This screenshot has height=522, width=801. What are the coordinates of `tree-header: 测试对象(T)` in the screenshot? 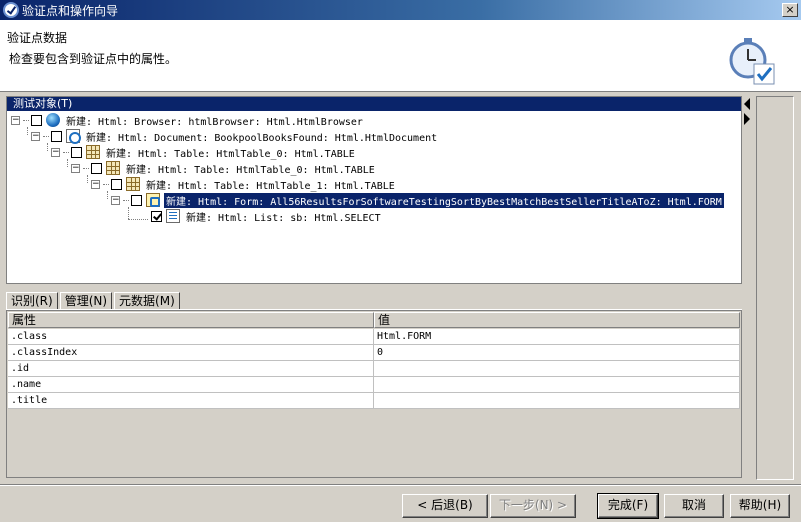 It's located at (374, 104).